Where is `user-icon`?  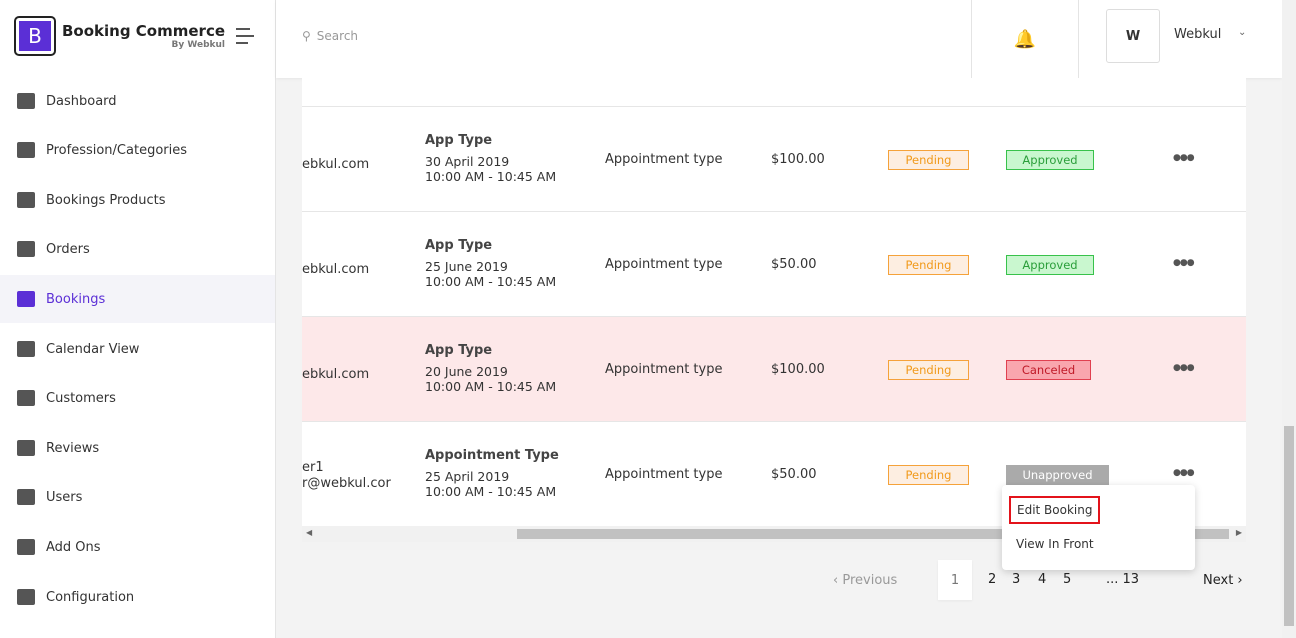
user-icon is located at coordinates (26, 398).